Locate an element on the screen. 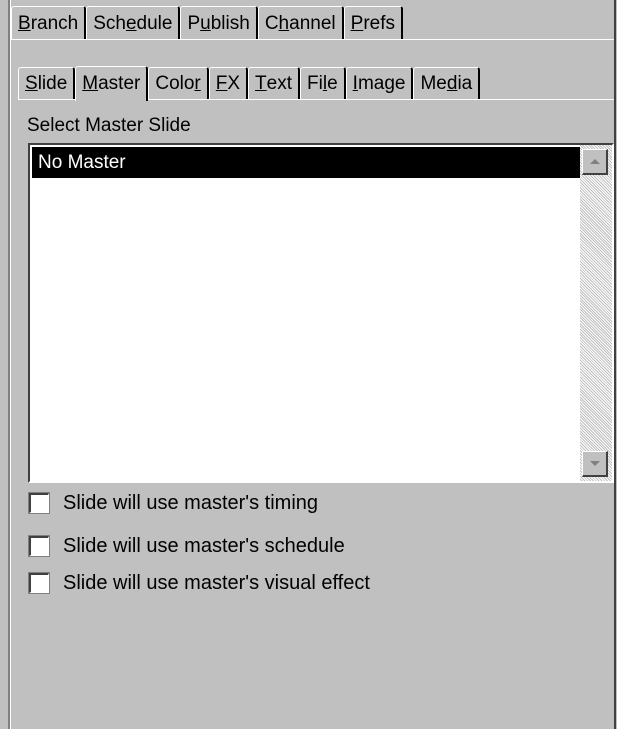 The image size is (617, 729). tab-file: Fi l e is located at coordinates (323, 83).